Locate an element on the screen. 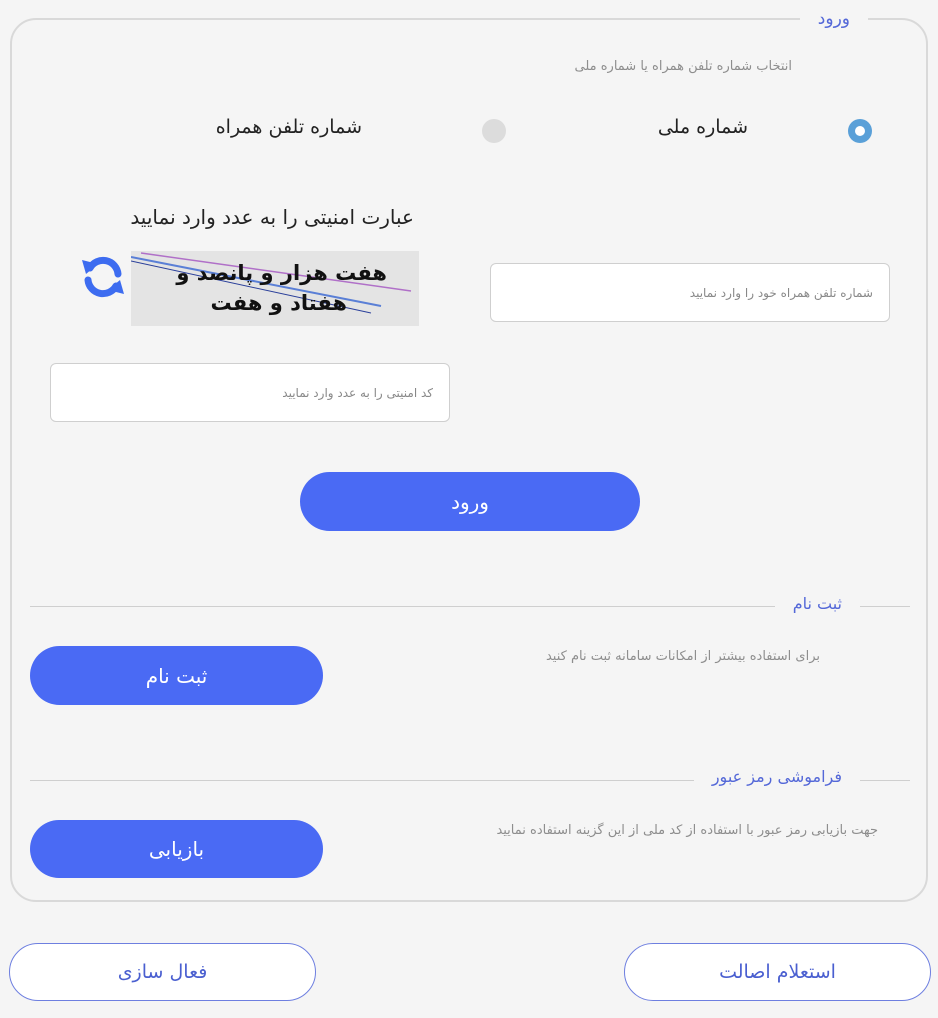 The image size is (938, 1018). captcha-image: هفت هزار و پانصد و هفتاد و هفت is located at coordinates (275, 288).